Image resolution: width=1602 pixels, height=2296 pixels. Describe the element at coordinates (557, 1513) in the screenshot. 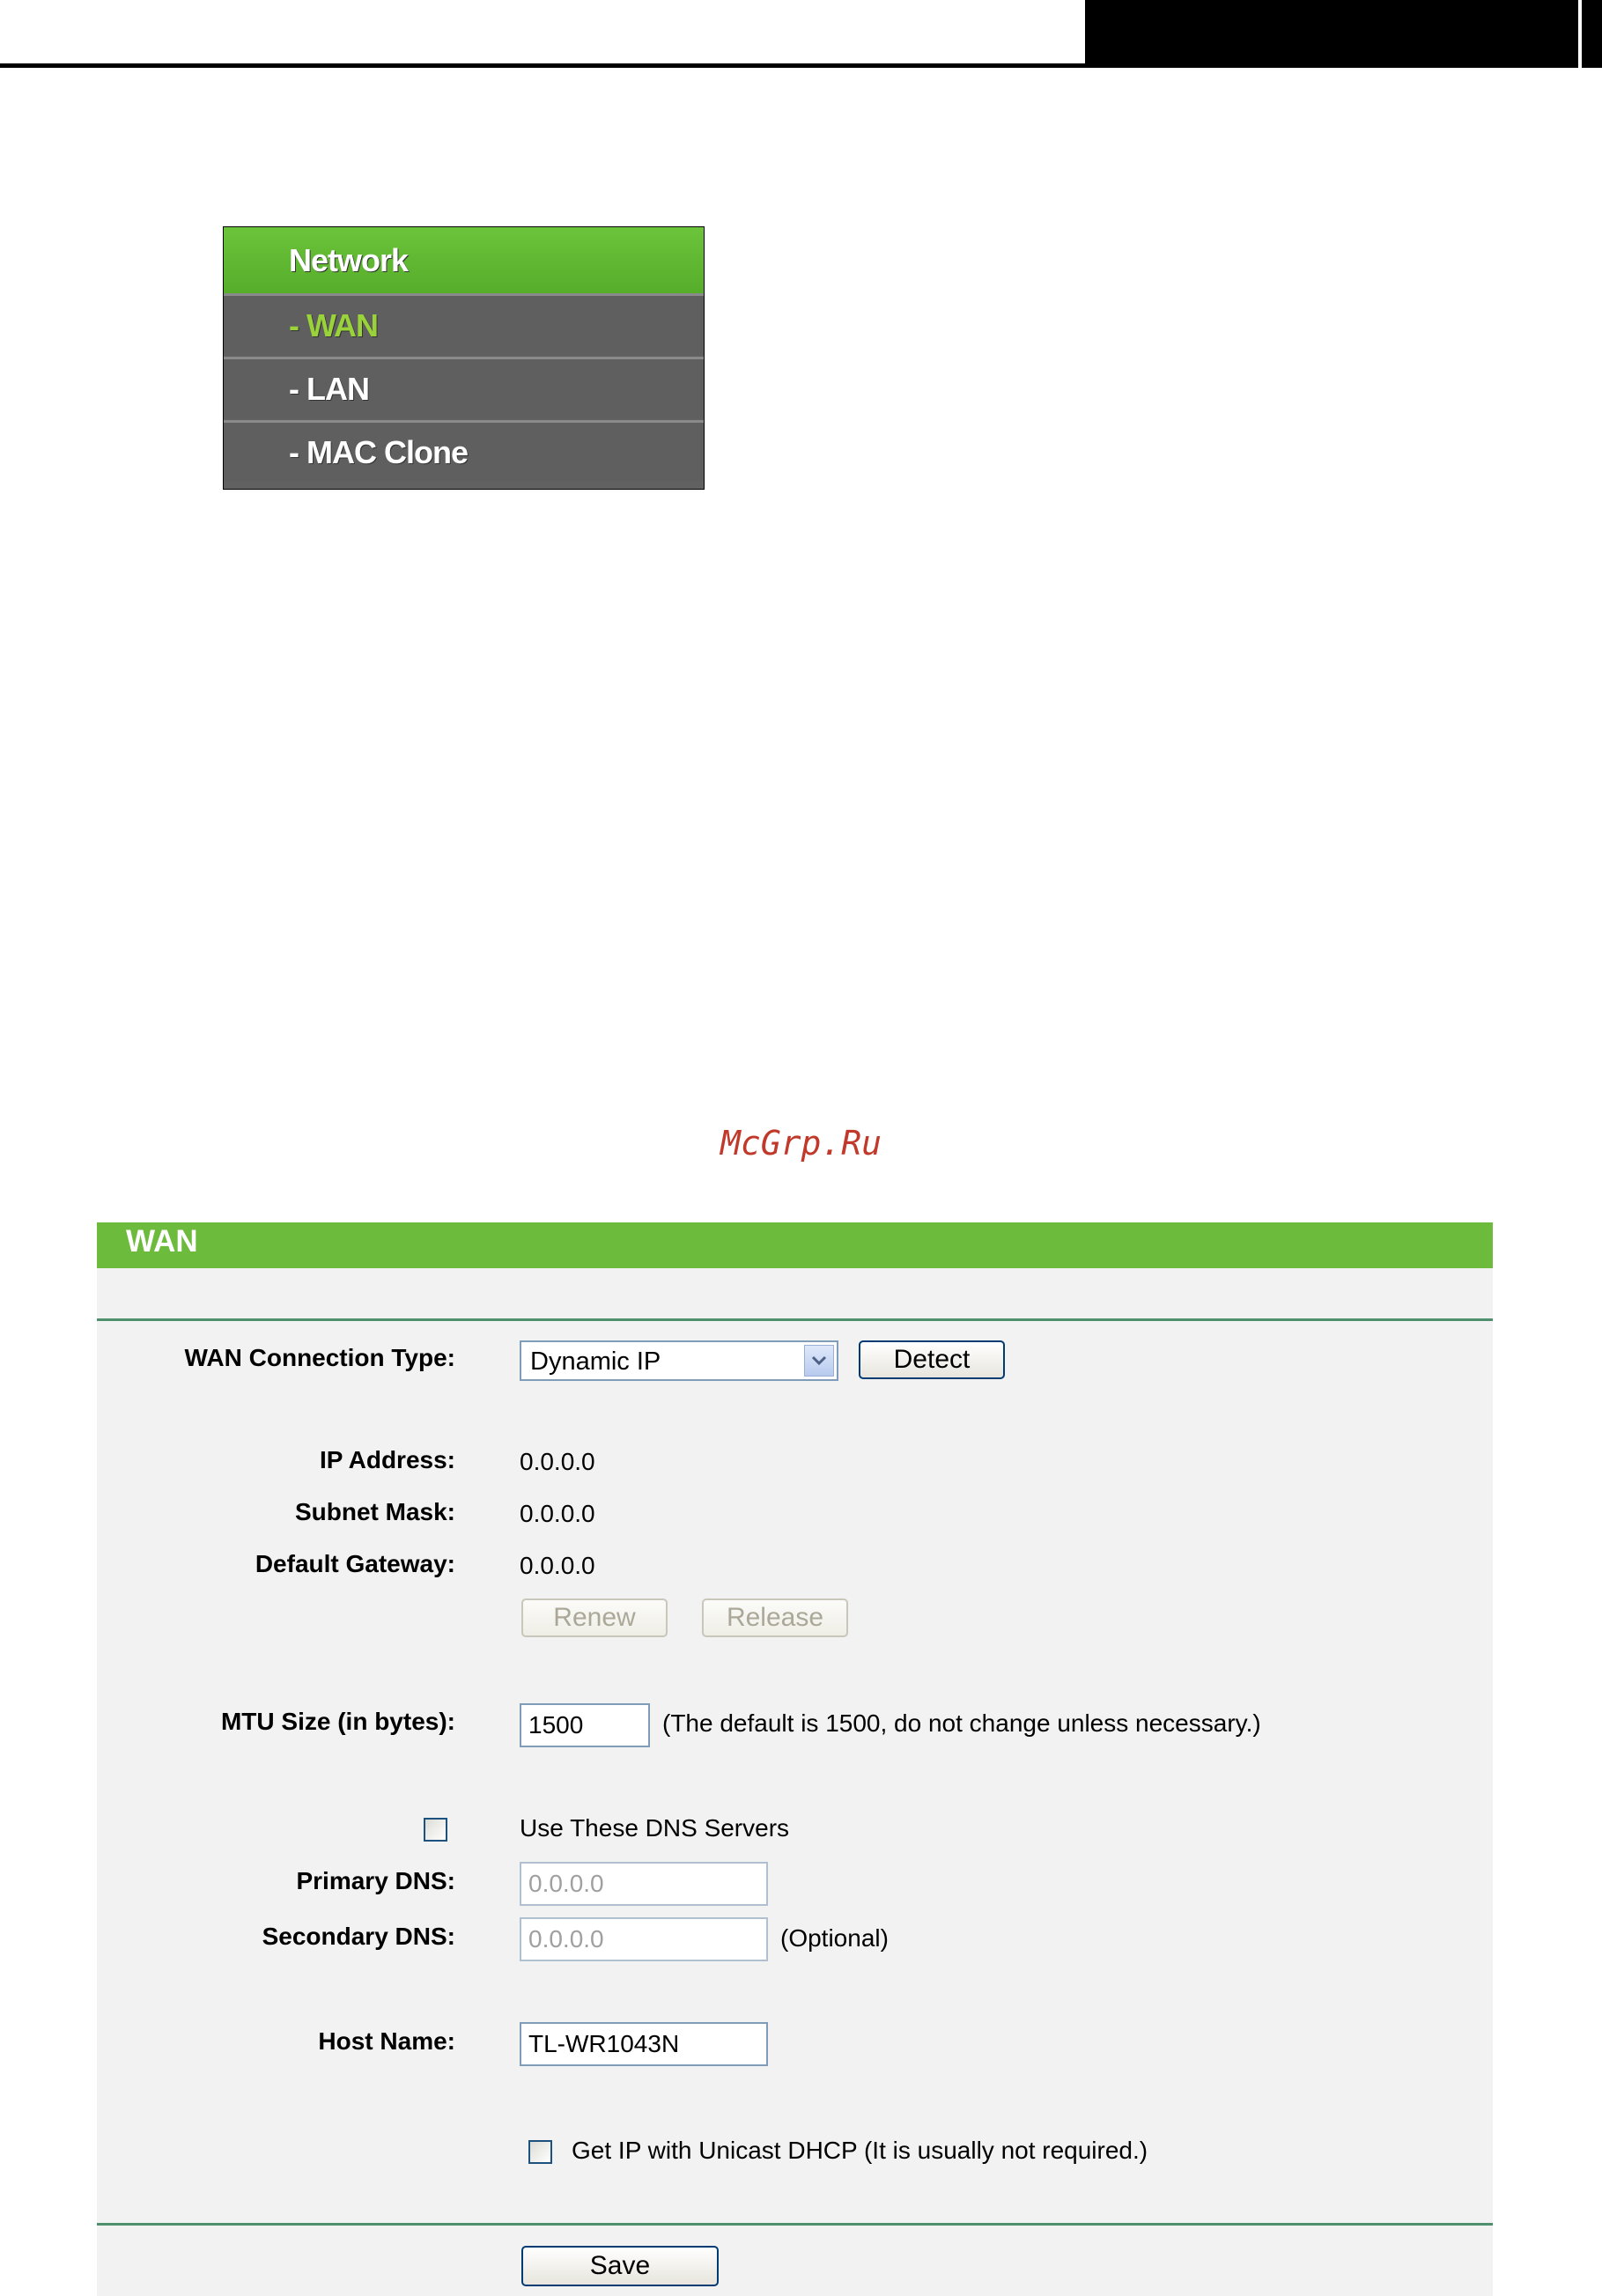

I see `subnet-mask-value: 0.0.0.0` at that location.